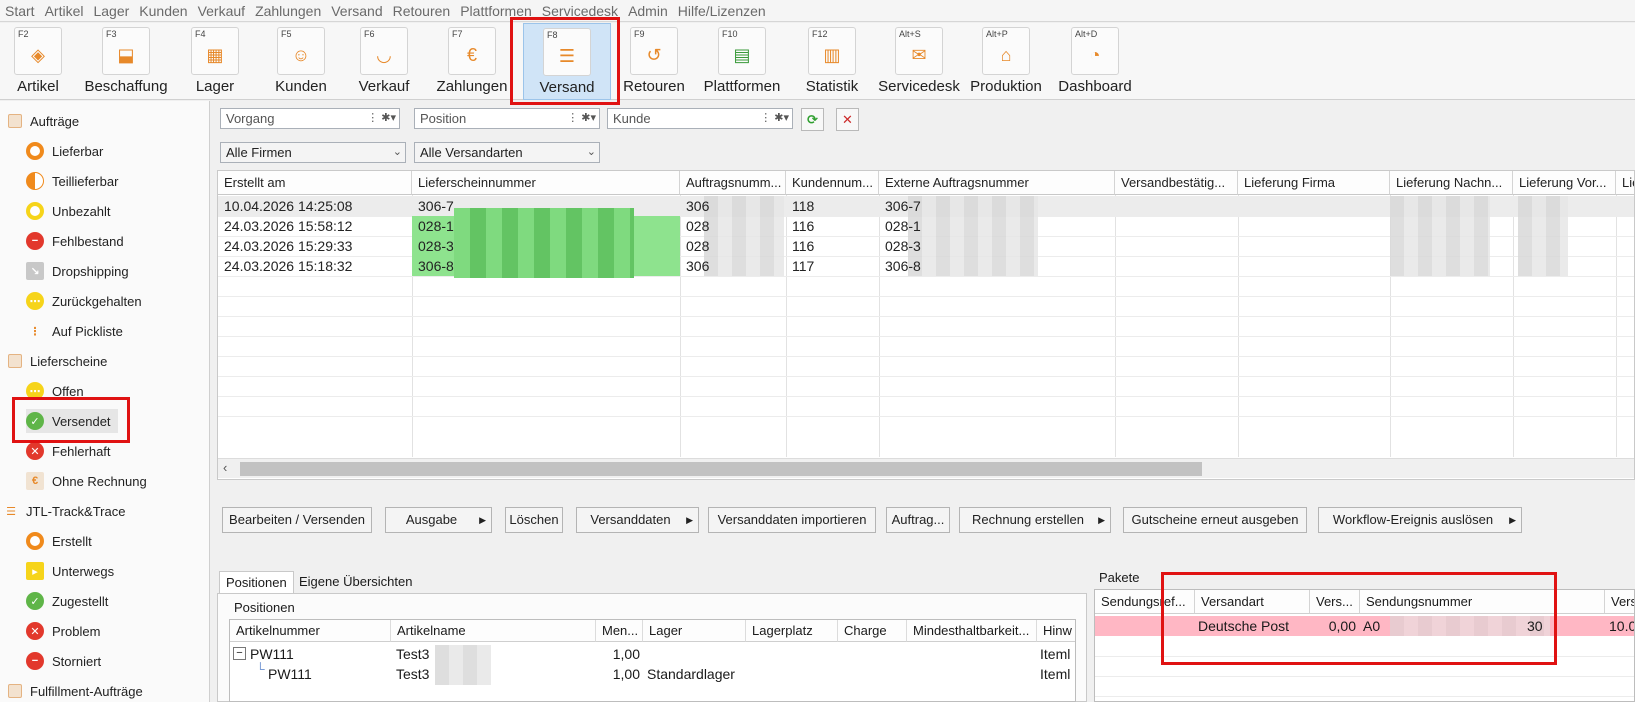 This screenshot has height=702, width=1635. Describe the element at coordinates (847, 119) in the screenshot. I see `clear-filter-icon: ✕` at that location.